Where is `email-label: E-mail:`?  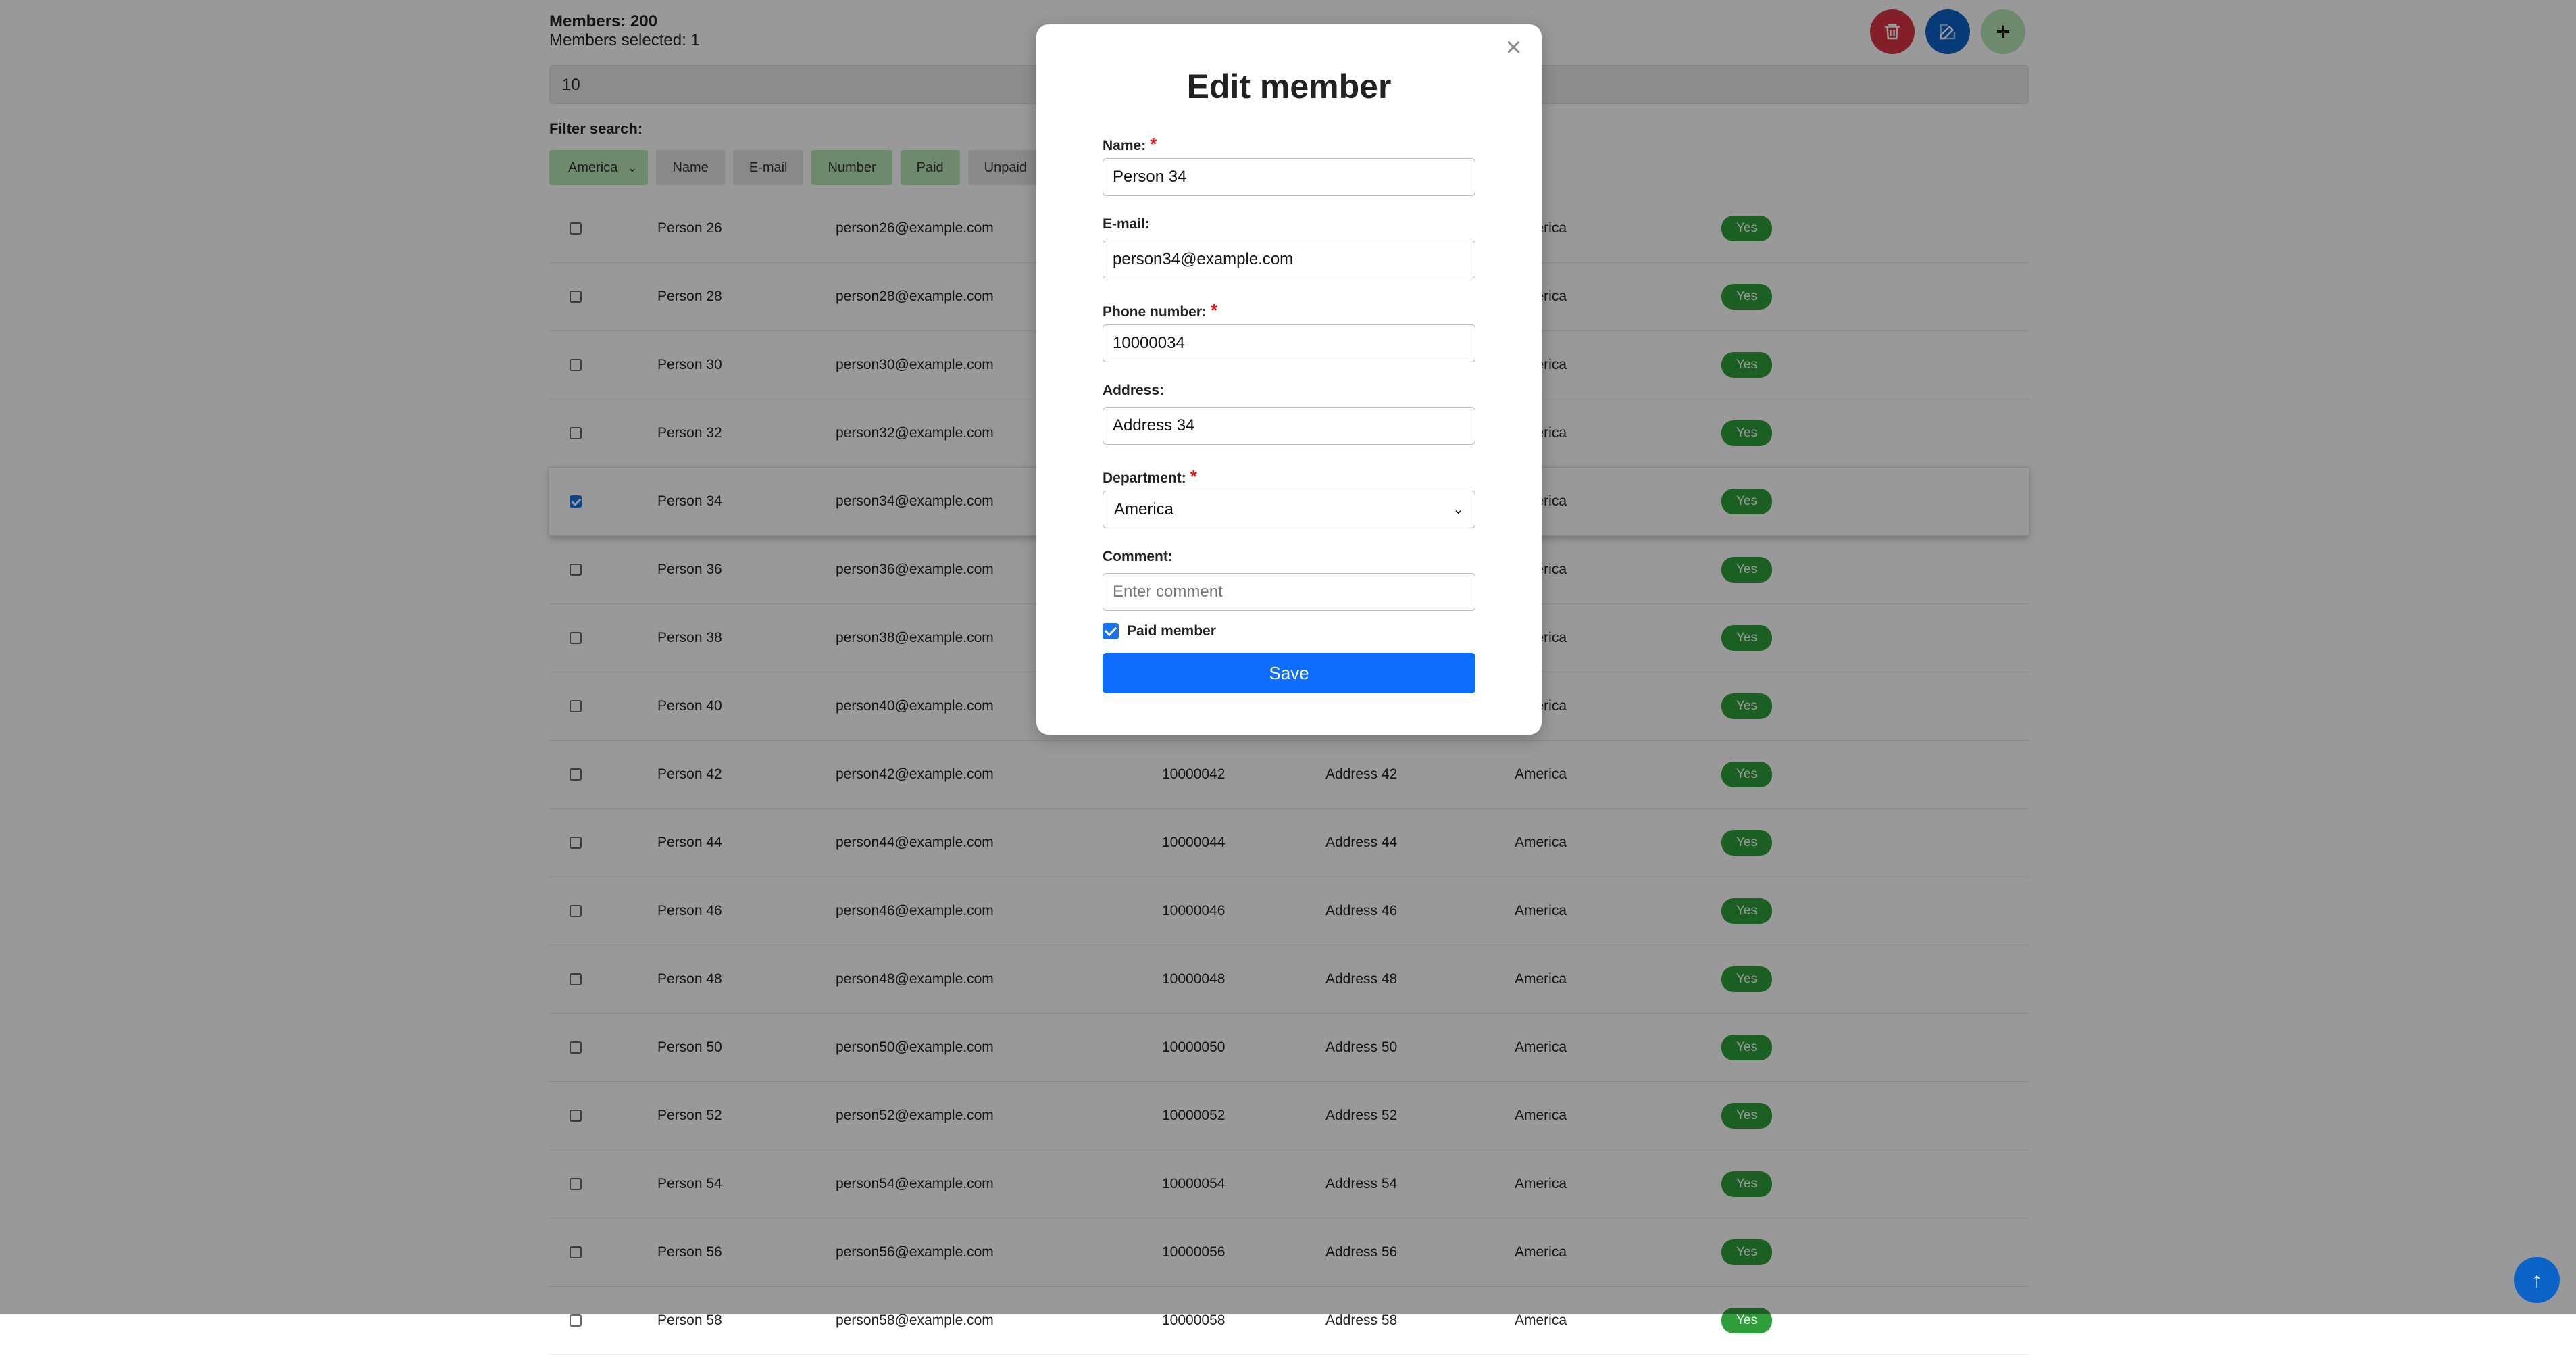
email-label: E-mail: is located at coordinates (1127, 224).